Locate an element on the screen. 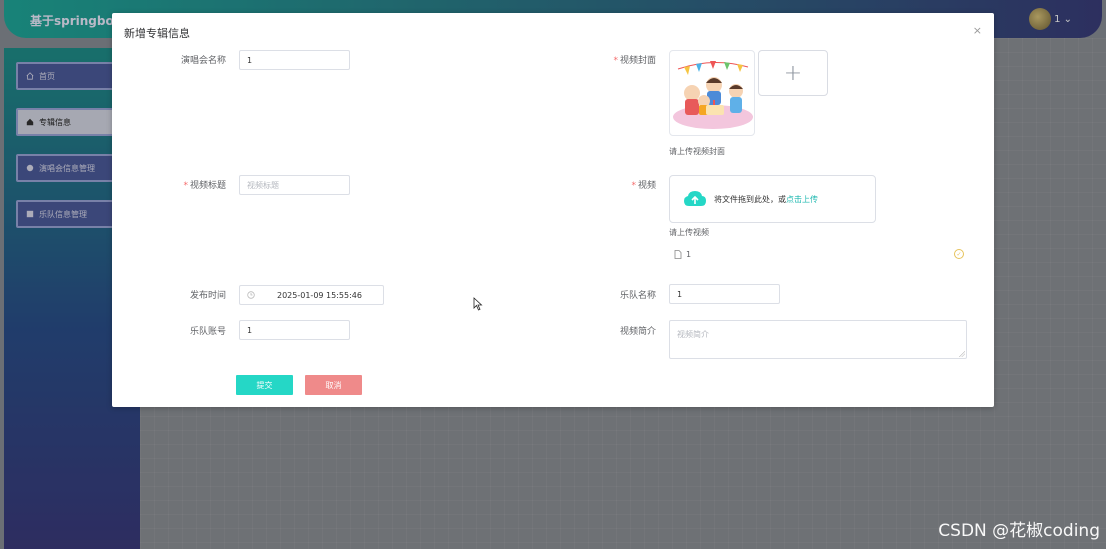 The image size is (1106, 549). file-status-icon: ✓ is located at coordinates (959, 254).